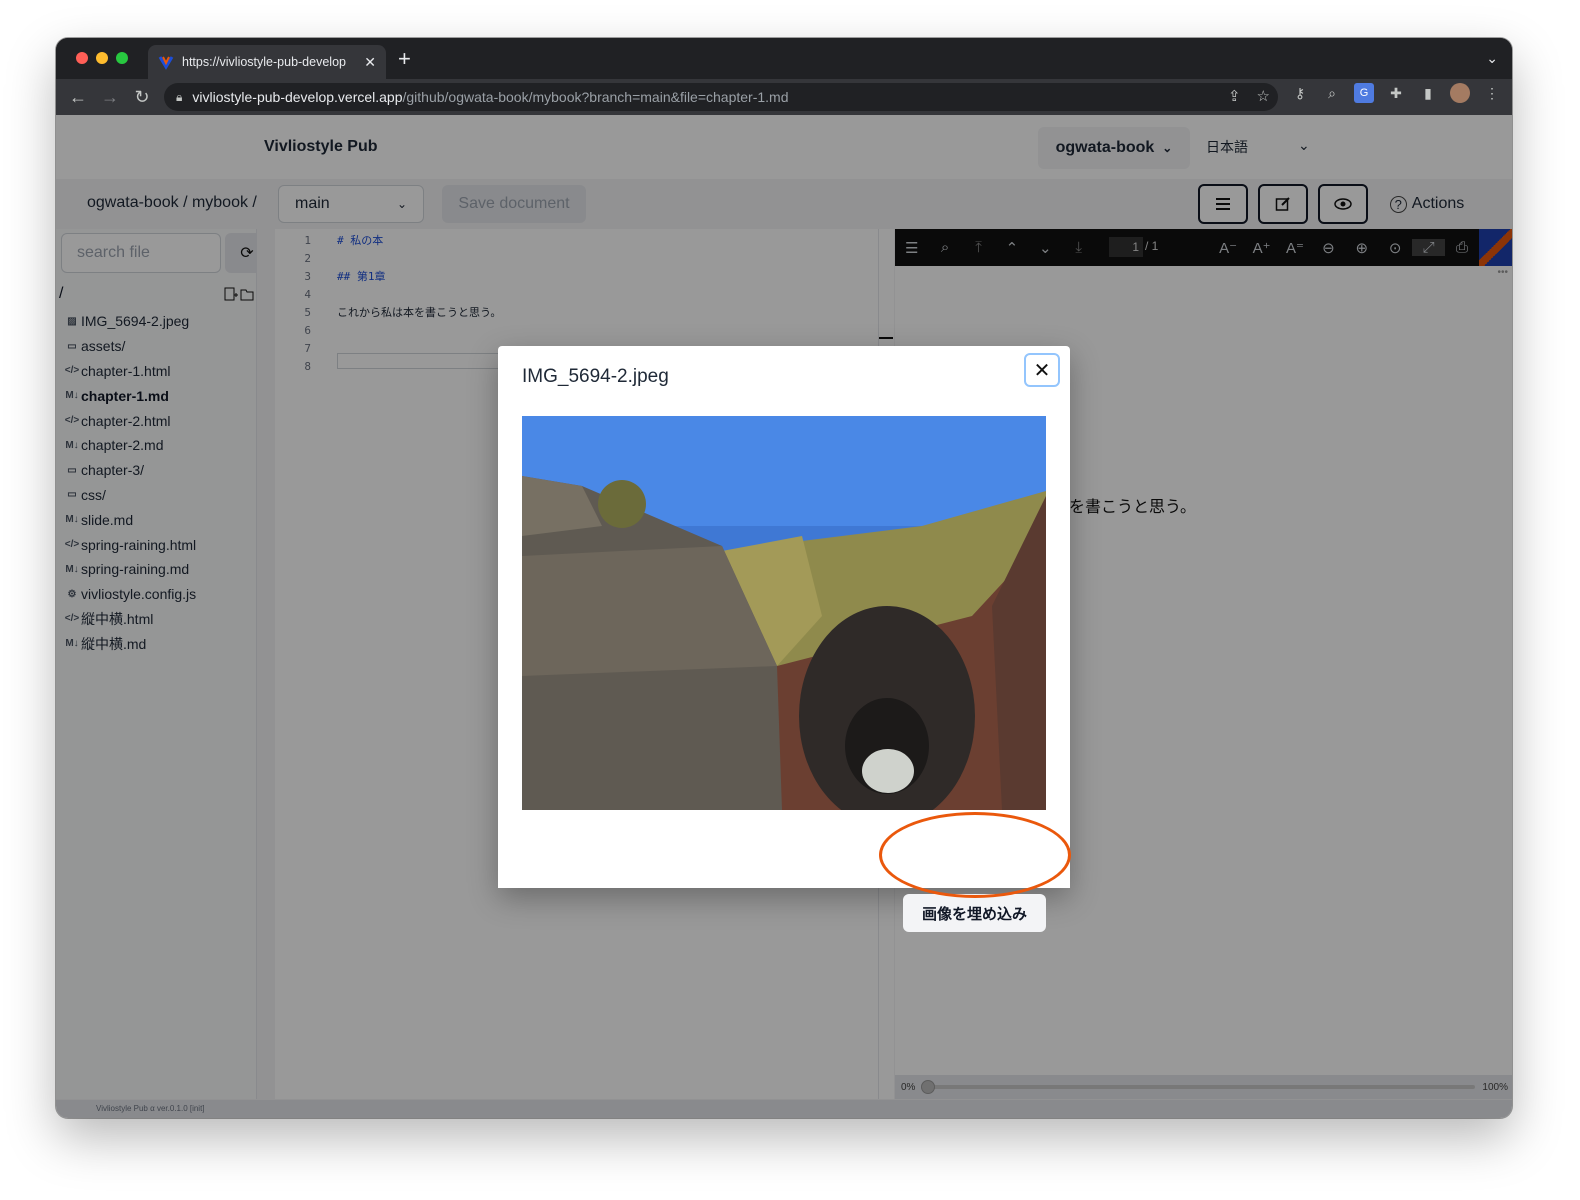  I want to click on window-controls, so click(102, 58).